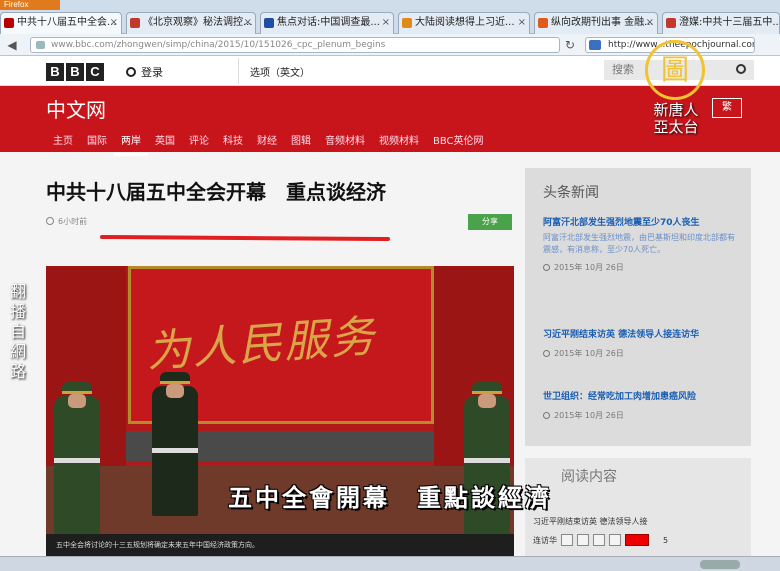 This screenshot has height=571, width=780. I want to click on search-engine-icon, so click(595, 45).